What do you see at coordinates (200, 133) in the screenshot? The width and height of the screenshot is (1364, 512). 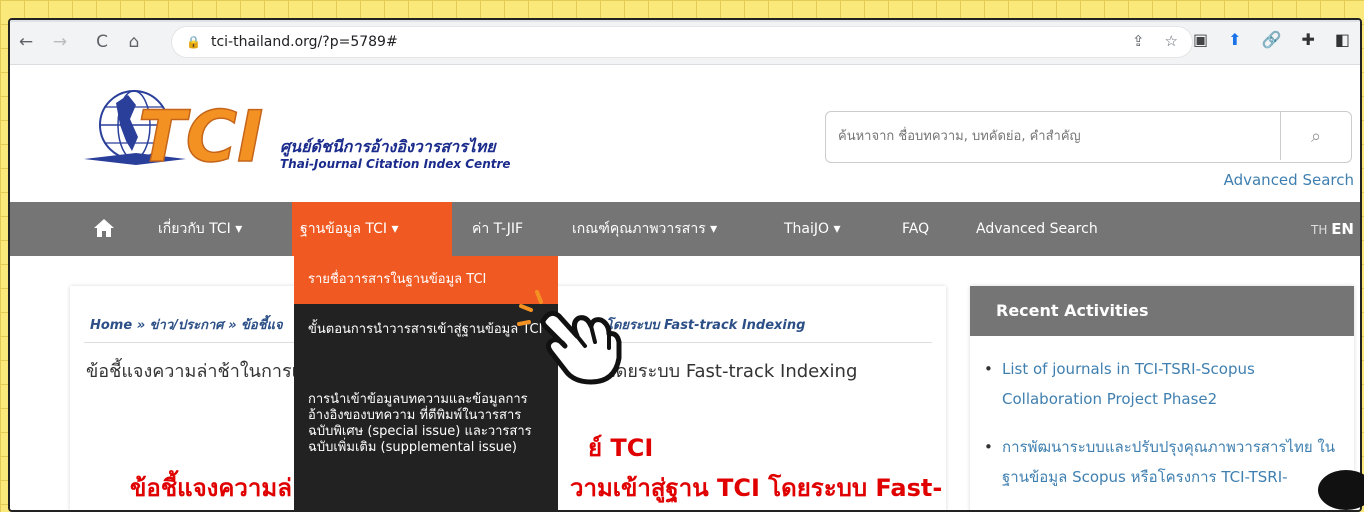 I see `logo-text: TCI` at bounding box center [200, 133].